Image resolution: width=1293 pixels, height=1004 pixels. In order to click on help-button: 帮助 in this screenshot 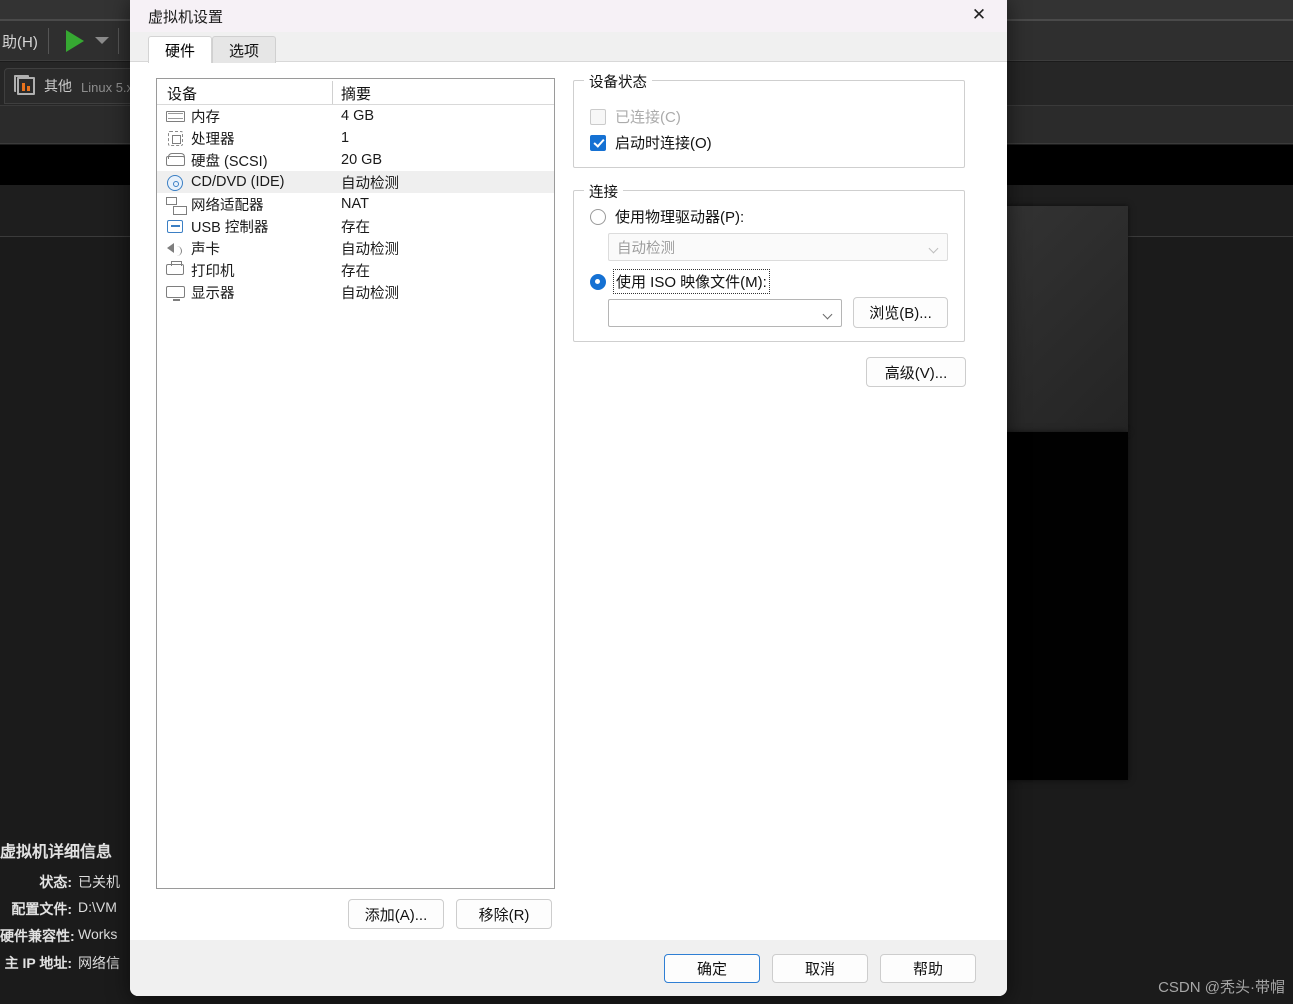, I will do `click(928, 968)`.